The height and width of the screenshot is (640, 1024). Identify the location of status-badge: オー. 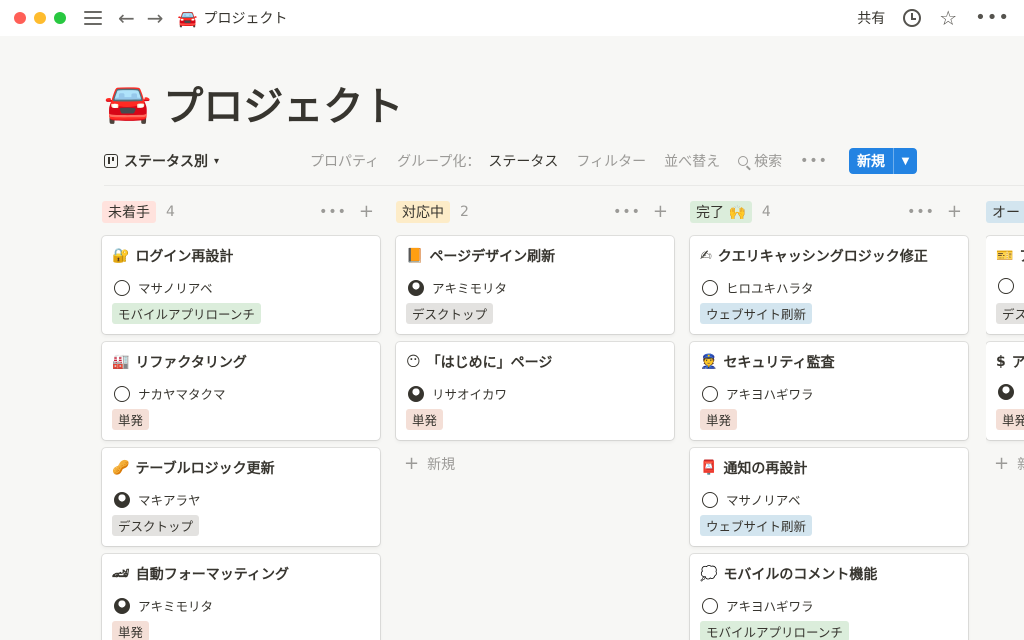
(1005, 212).